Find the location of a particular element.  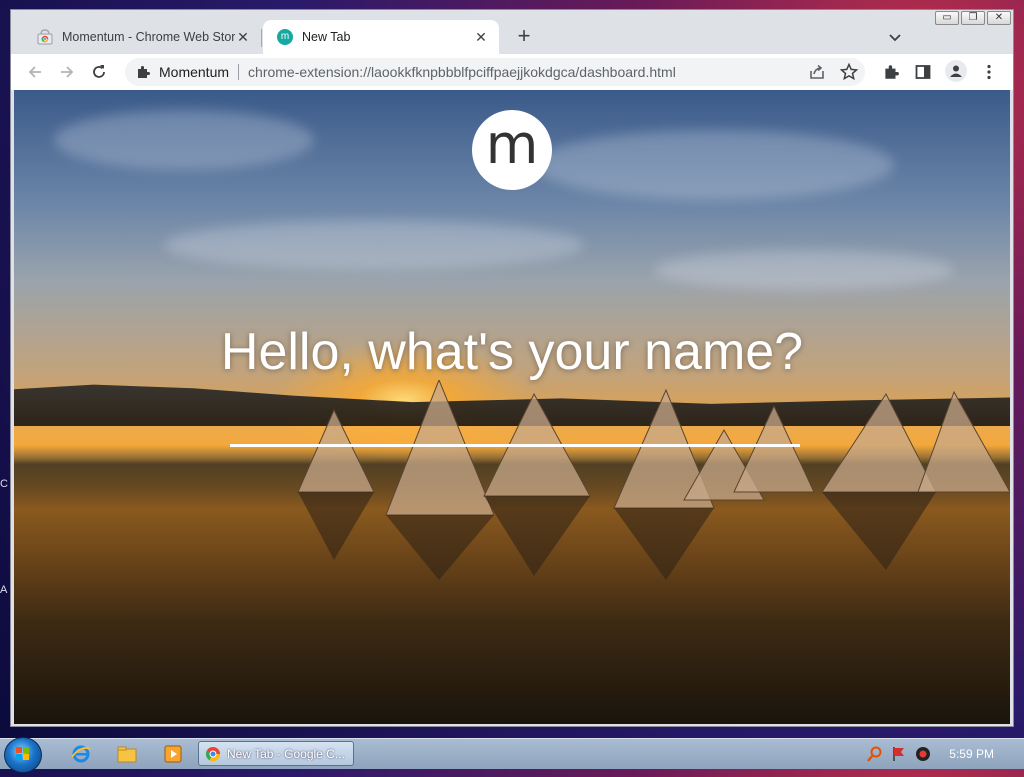

tab-new-tab: m New Tab ✕ is located at coordinates (381, 37).